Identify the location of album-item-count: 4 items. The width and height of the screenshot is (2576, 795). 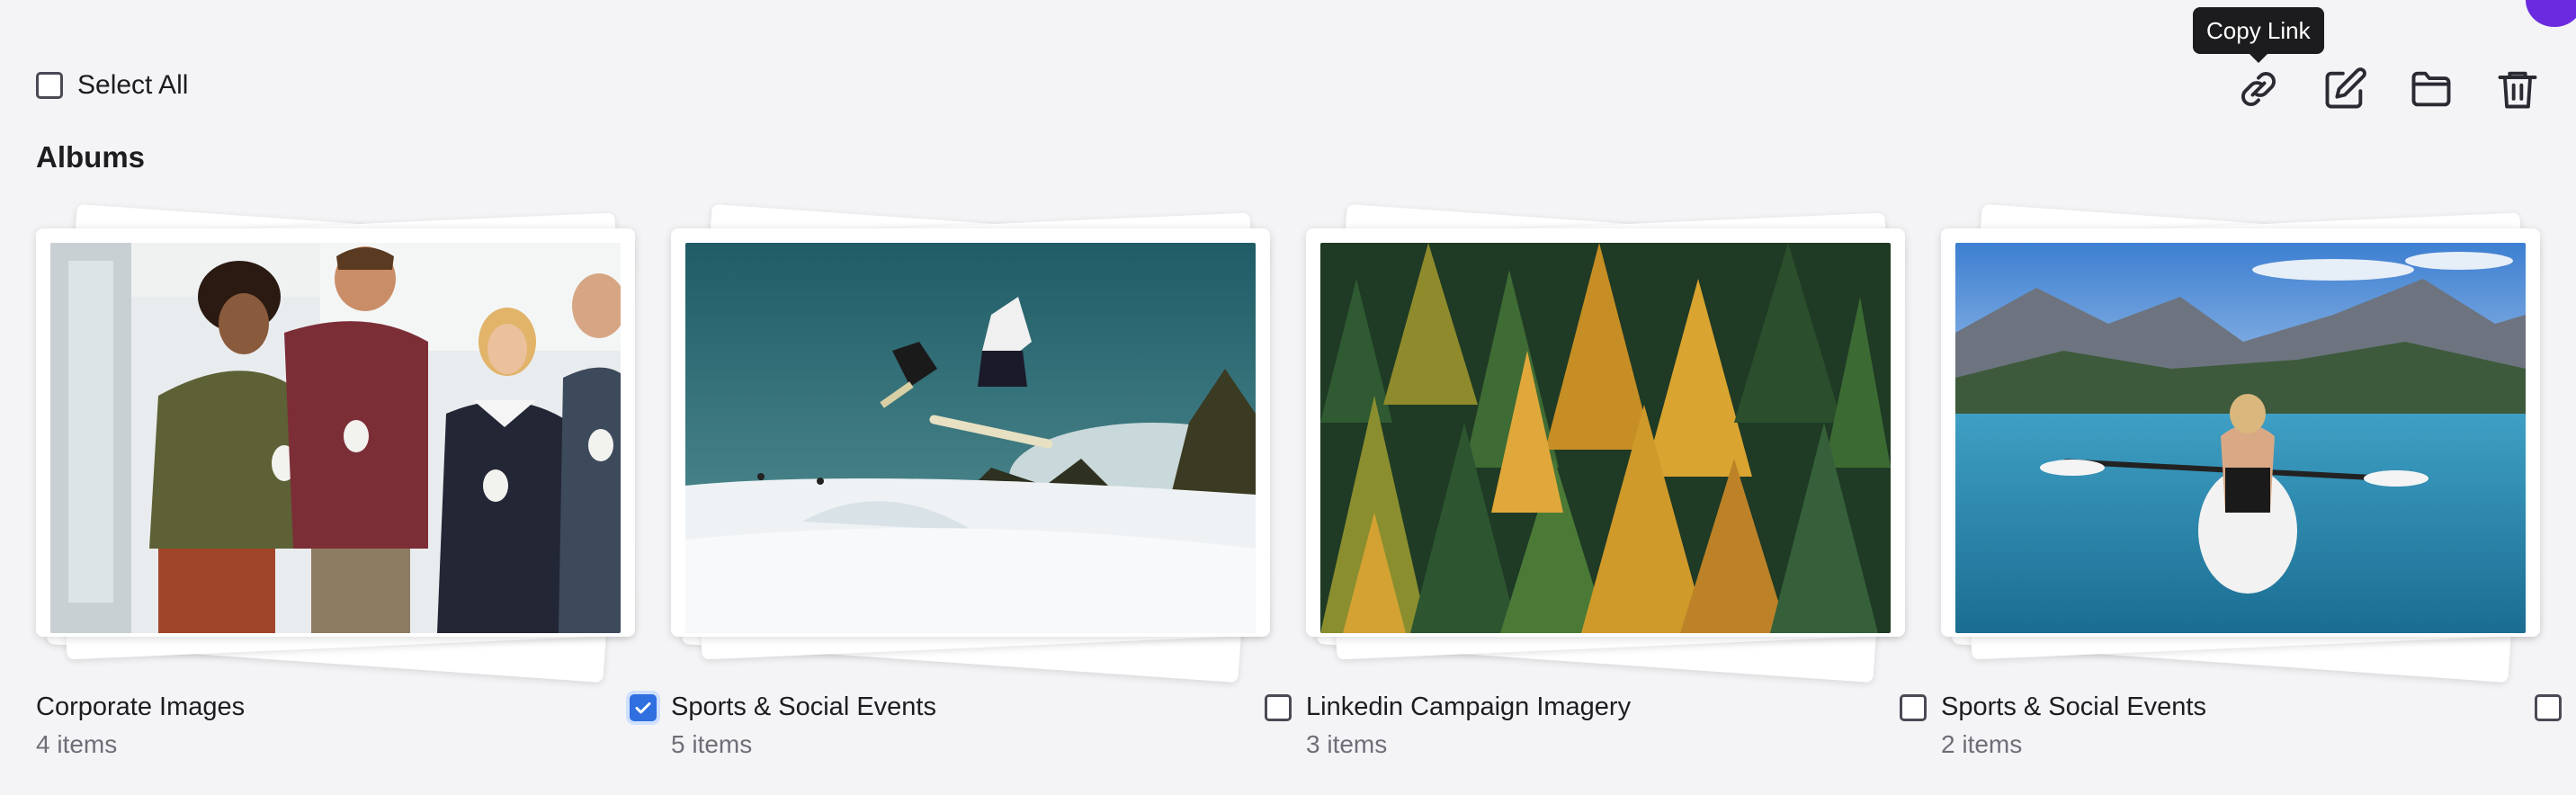
(77, 744).